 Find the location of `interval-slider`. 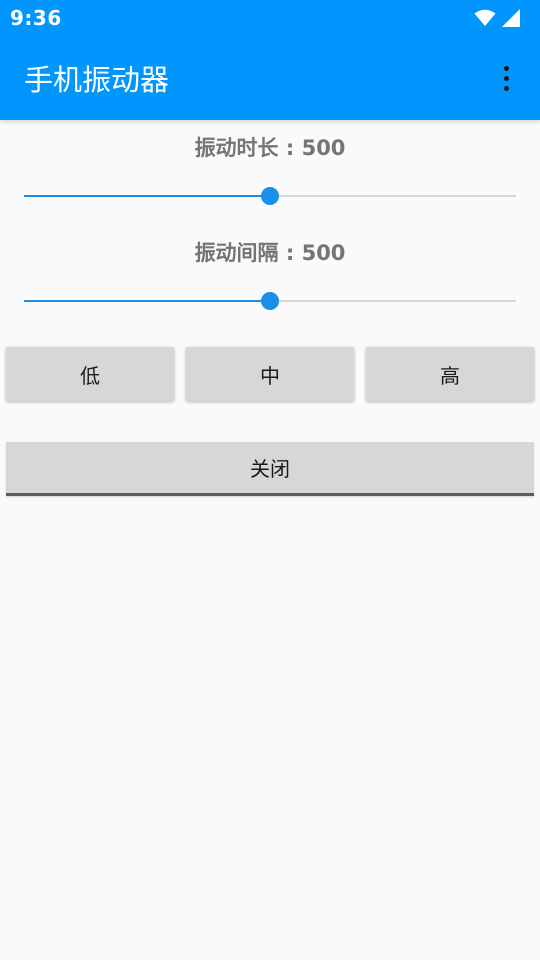

interval-slider is located at coordinates (270, 301).